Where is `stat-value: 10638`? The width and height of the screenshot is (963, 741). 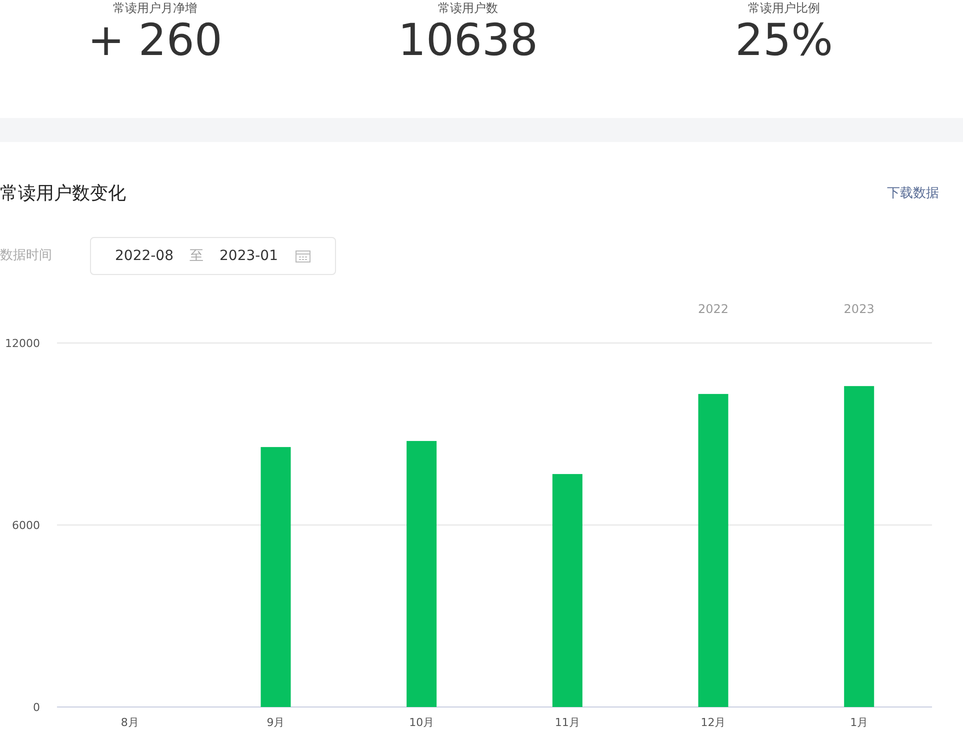
stat-value: 10638 is located at coordinates (468, 41).